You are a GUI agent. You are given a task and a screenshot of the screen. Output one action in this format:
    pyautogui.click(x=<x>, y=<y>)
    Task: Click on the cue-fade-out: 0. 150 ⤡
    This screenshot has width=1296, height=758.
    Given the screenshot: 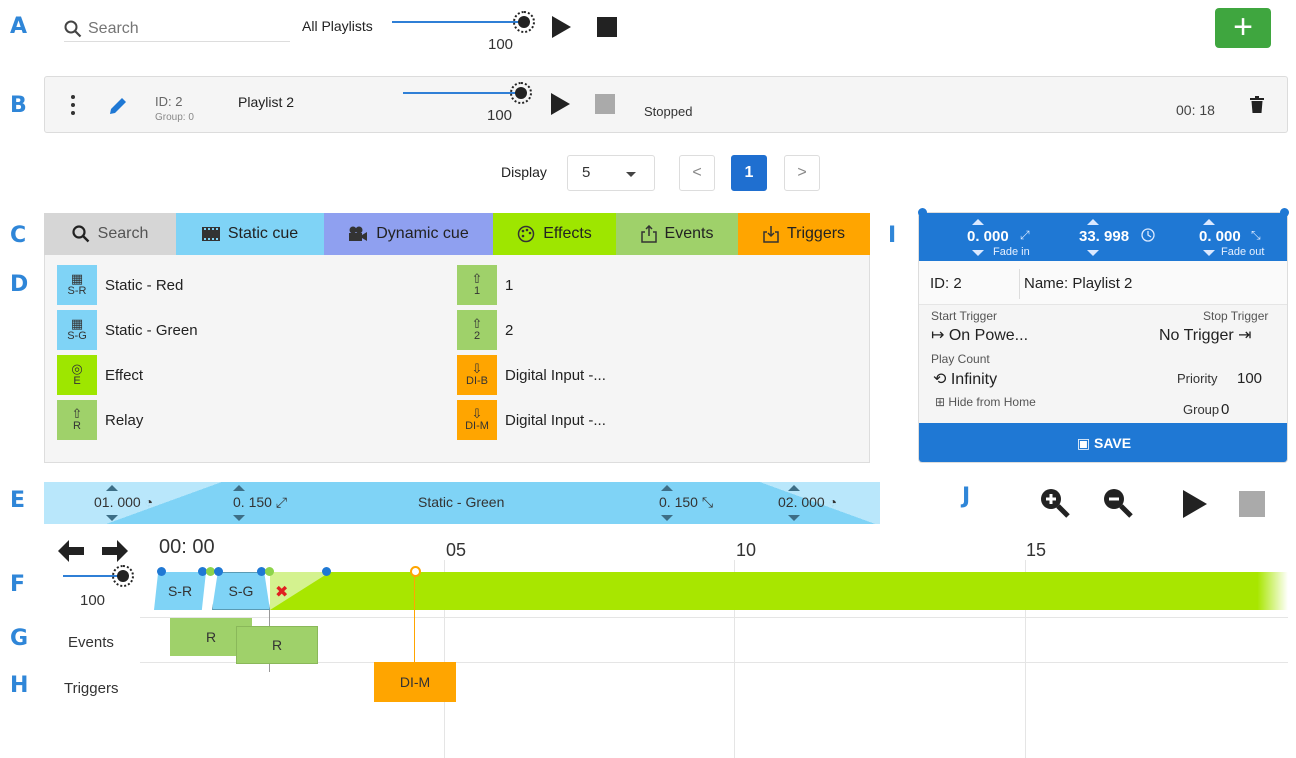 What is the action you would take?
    pyautogui.click(x=686, y=502)
    